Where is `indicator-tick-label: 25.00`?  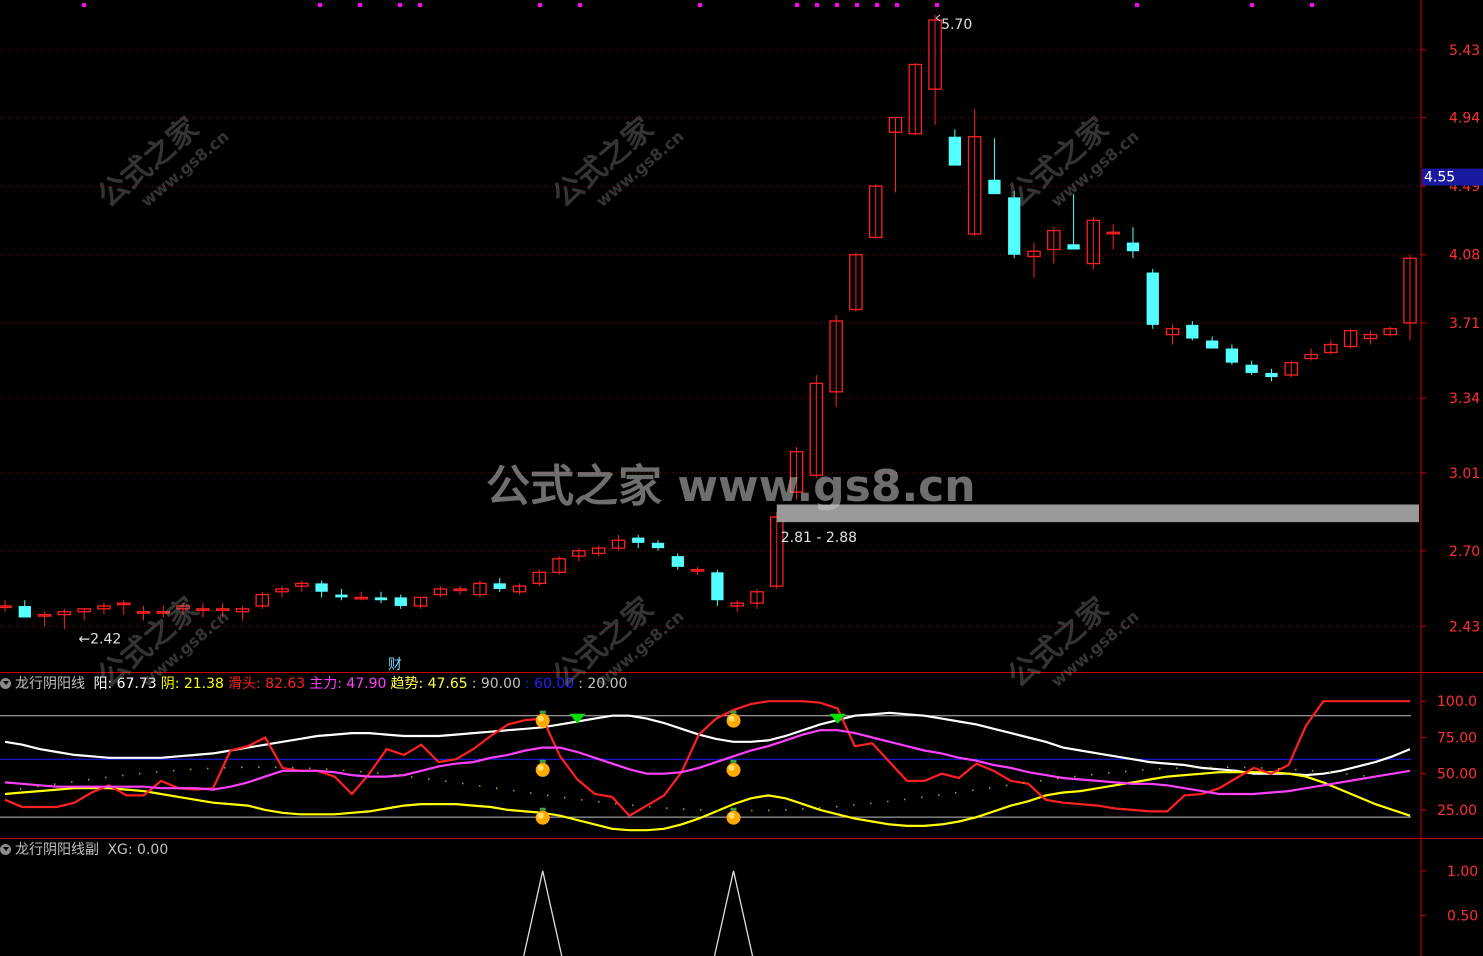 indicator-tick-label: 25.00 is located at coordinates (1457, 811).